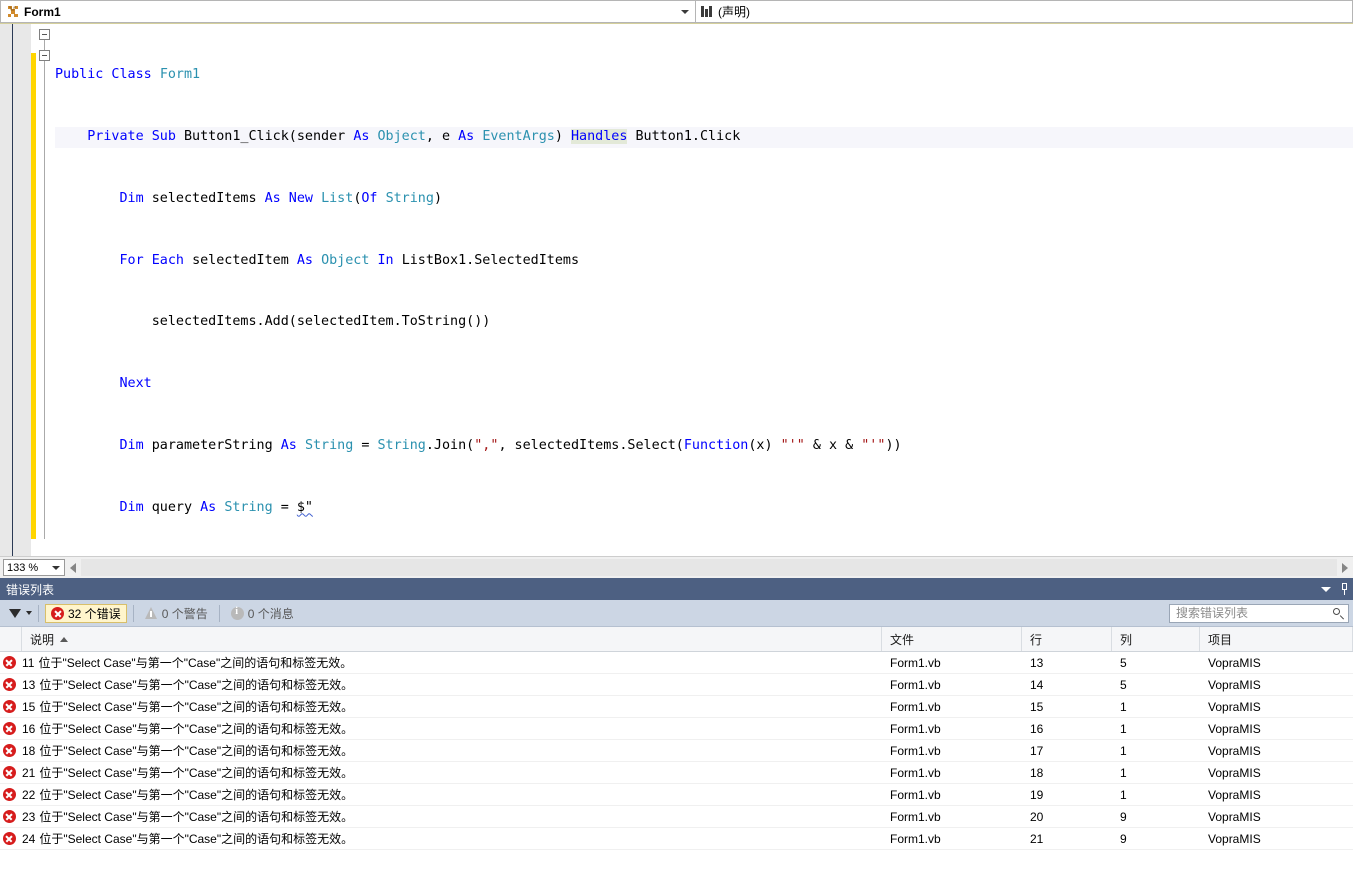  I want to click on row-description: 18 位于"Select Case"与第一个"Case"之间的语句和标签无效。, so click(452, 750).